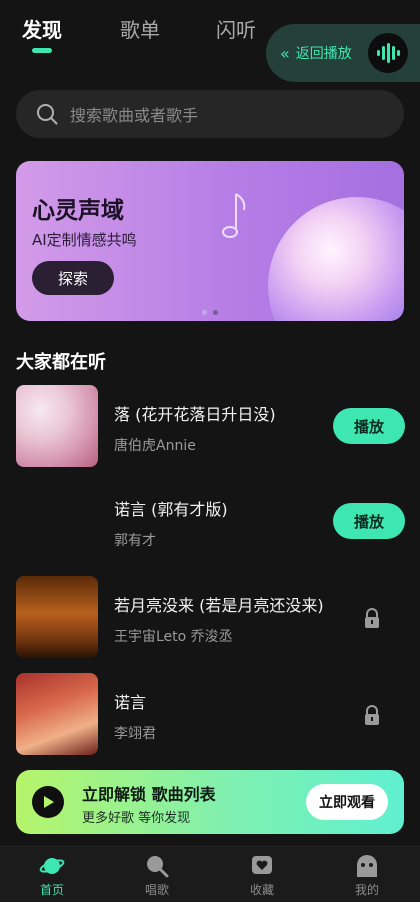 The width and height of the screenshot is (420, 902). I want to click on unlock-banner: 立即解锁 歌曲列表 更多好歌 等你发现 立即观看, so click(210, 802).